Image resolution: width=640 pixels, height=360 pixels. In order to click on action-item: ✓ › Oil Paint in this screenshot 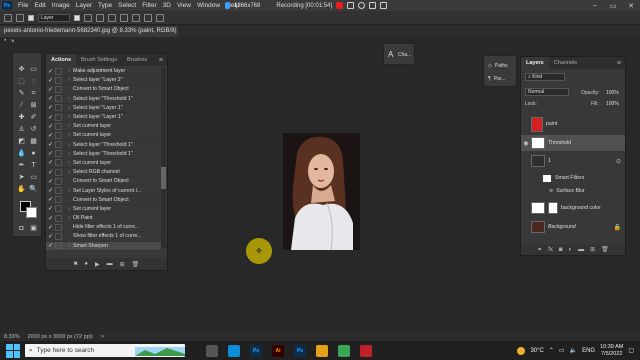, I will do `click(103, 219)`.